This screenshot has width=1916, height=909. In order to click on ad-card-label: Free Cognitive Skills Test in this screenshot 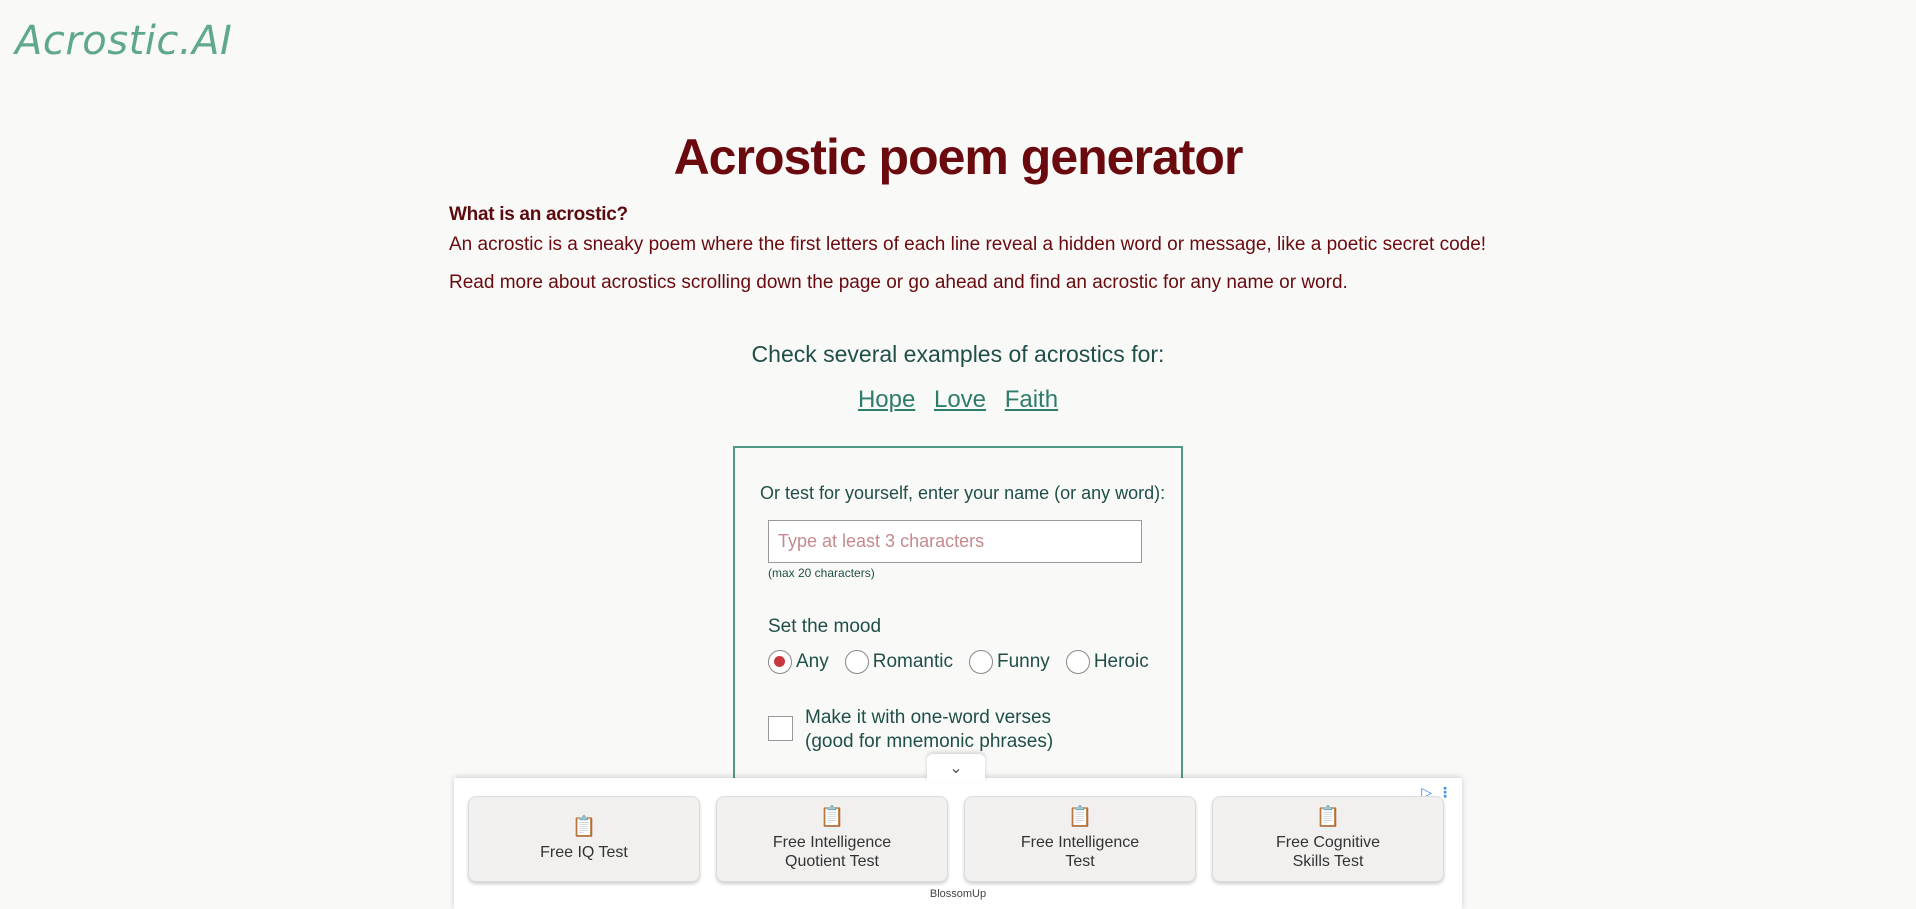, I will do `click(1328, 852)`.